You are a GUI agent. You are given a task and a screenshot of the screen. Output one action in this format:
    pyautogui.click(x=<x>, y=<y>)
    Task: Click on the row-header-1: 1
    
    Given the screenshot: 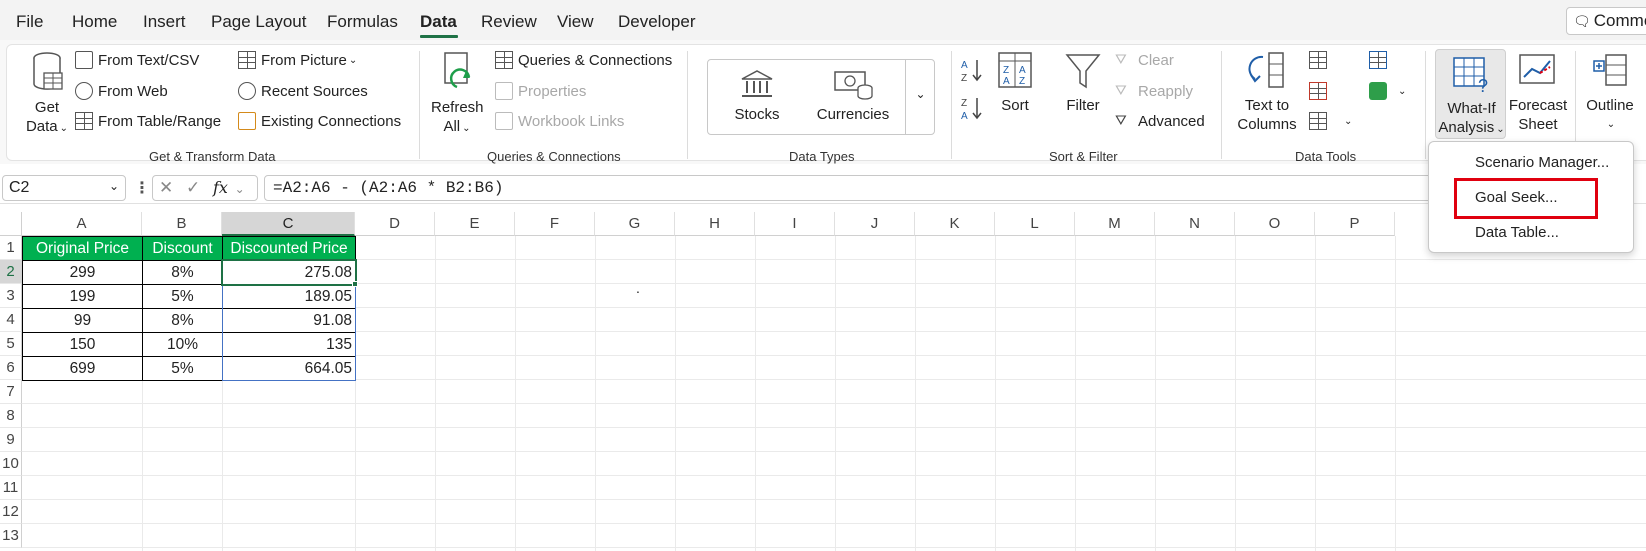 What is the action you would take?
    pyautogui.click(x=11, y=248)
    